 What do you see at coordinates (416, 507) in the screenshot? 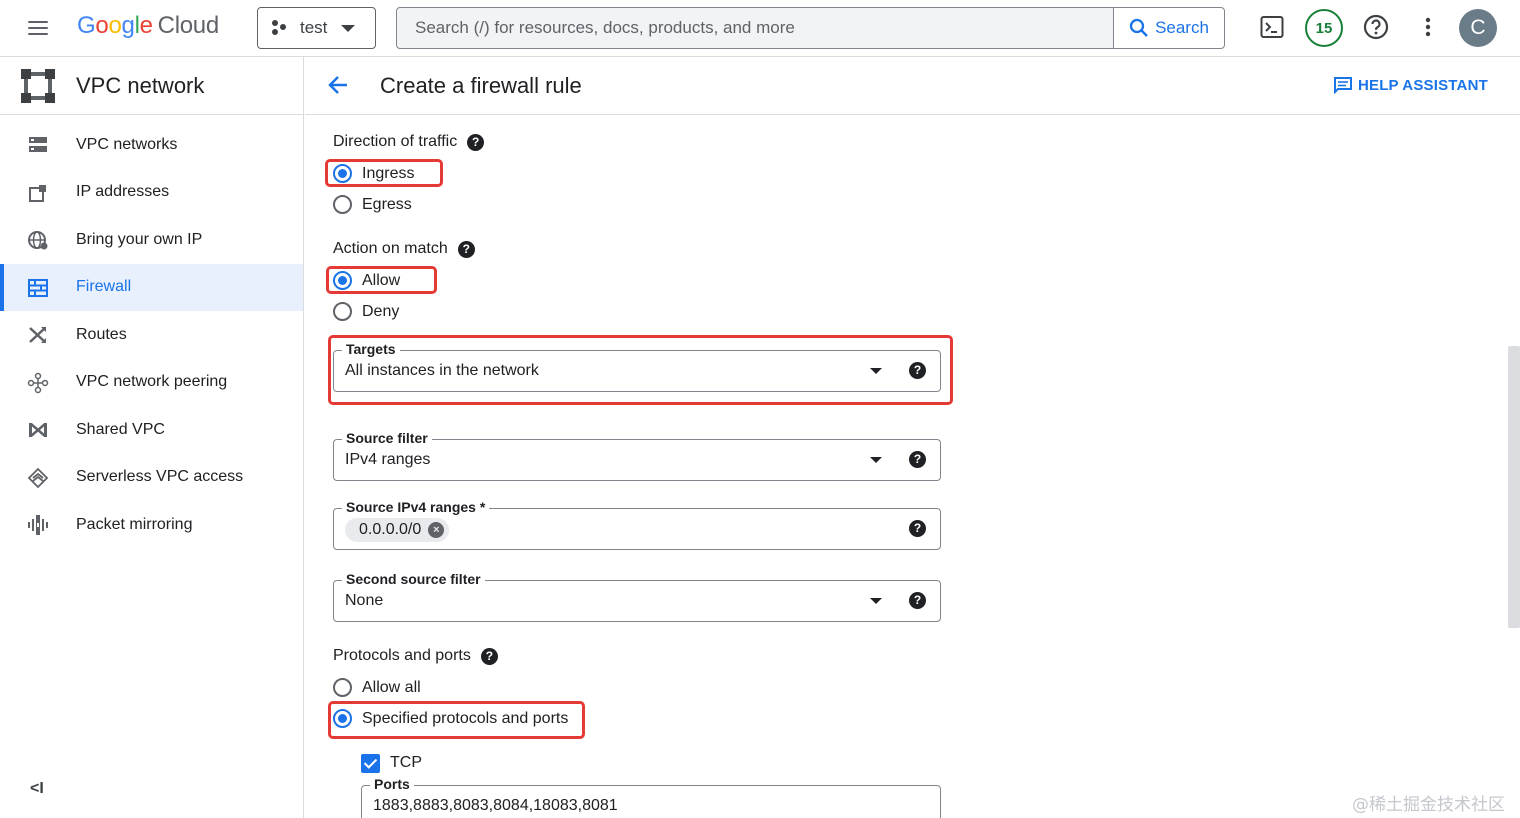
I see `field-label: Source IPv4 ranges *` at bounding box center [416, 507].